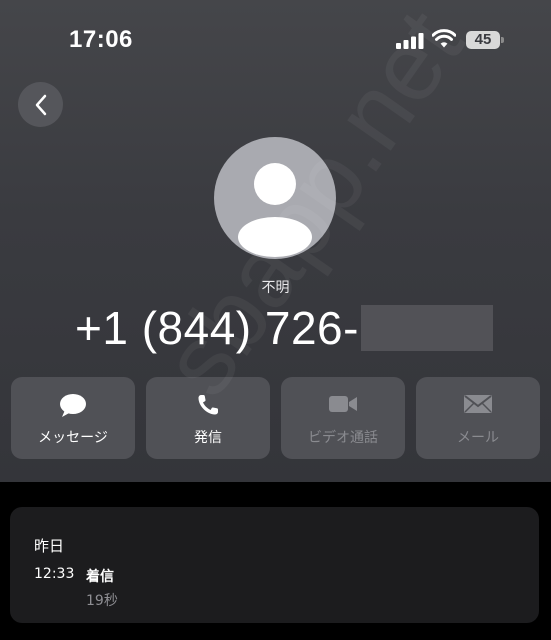  Describe the element at coordinates (478, 438) in the screenshot. I see `mail-button-label: メール` at that location.